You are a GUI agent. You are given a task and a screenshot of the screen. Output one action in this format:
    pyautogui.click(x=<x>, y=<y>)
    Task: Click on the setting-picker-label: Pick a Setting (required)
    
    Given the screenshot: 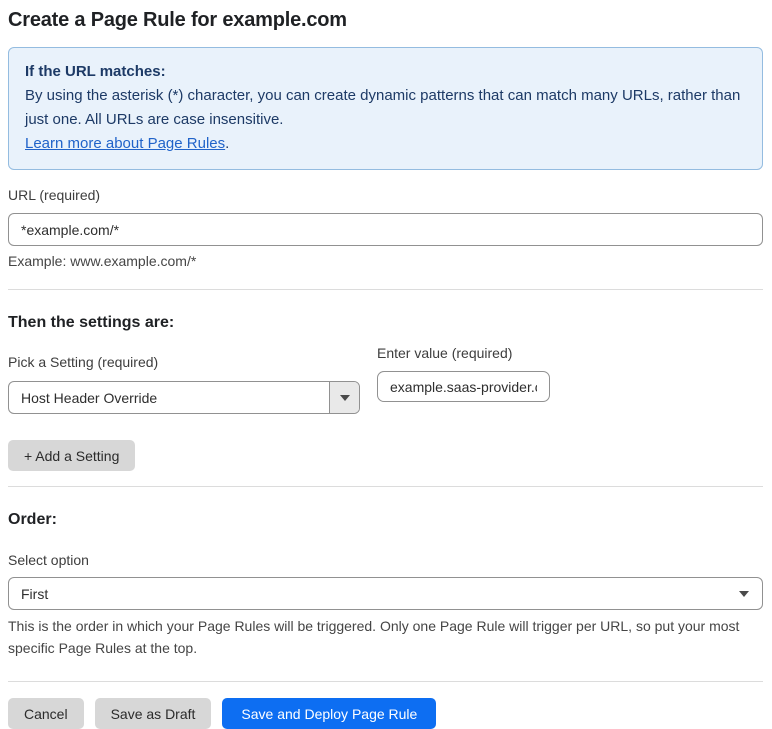 What is the action you would take?
    pyautogui.click(x=83, y=362)
    